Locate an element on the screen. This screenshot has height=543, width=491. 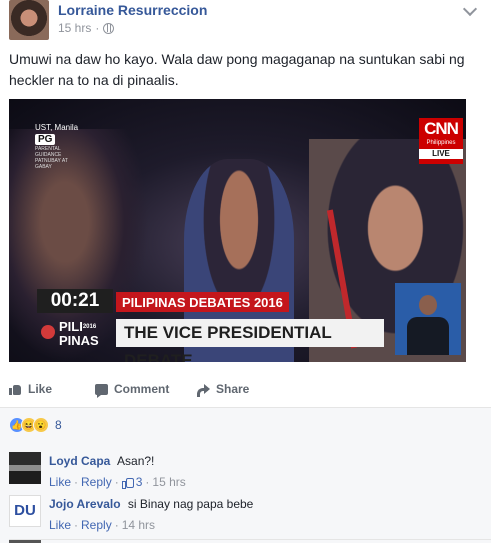
post-time: 15 hrs is located at coordinates (74, 28).